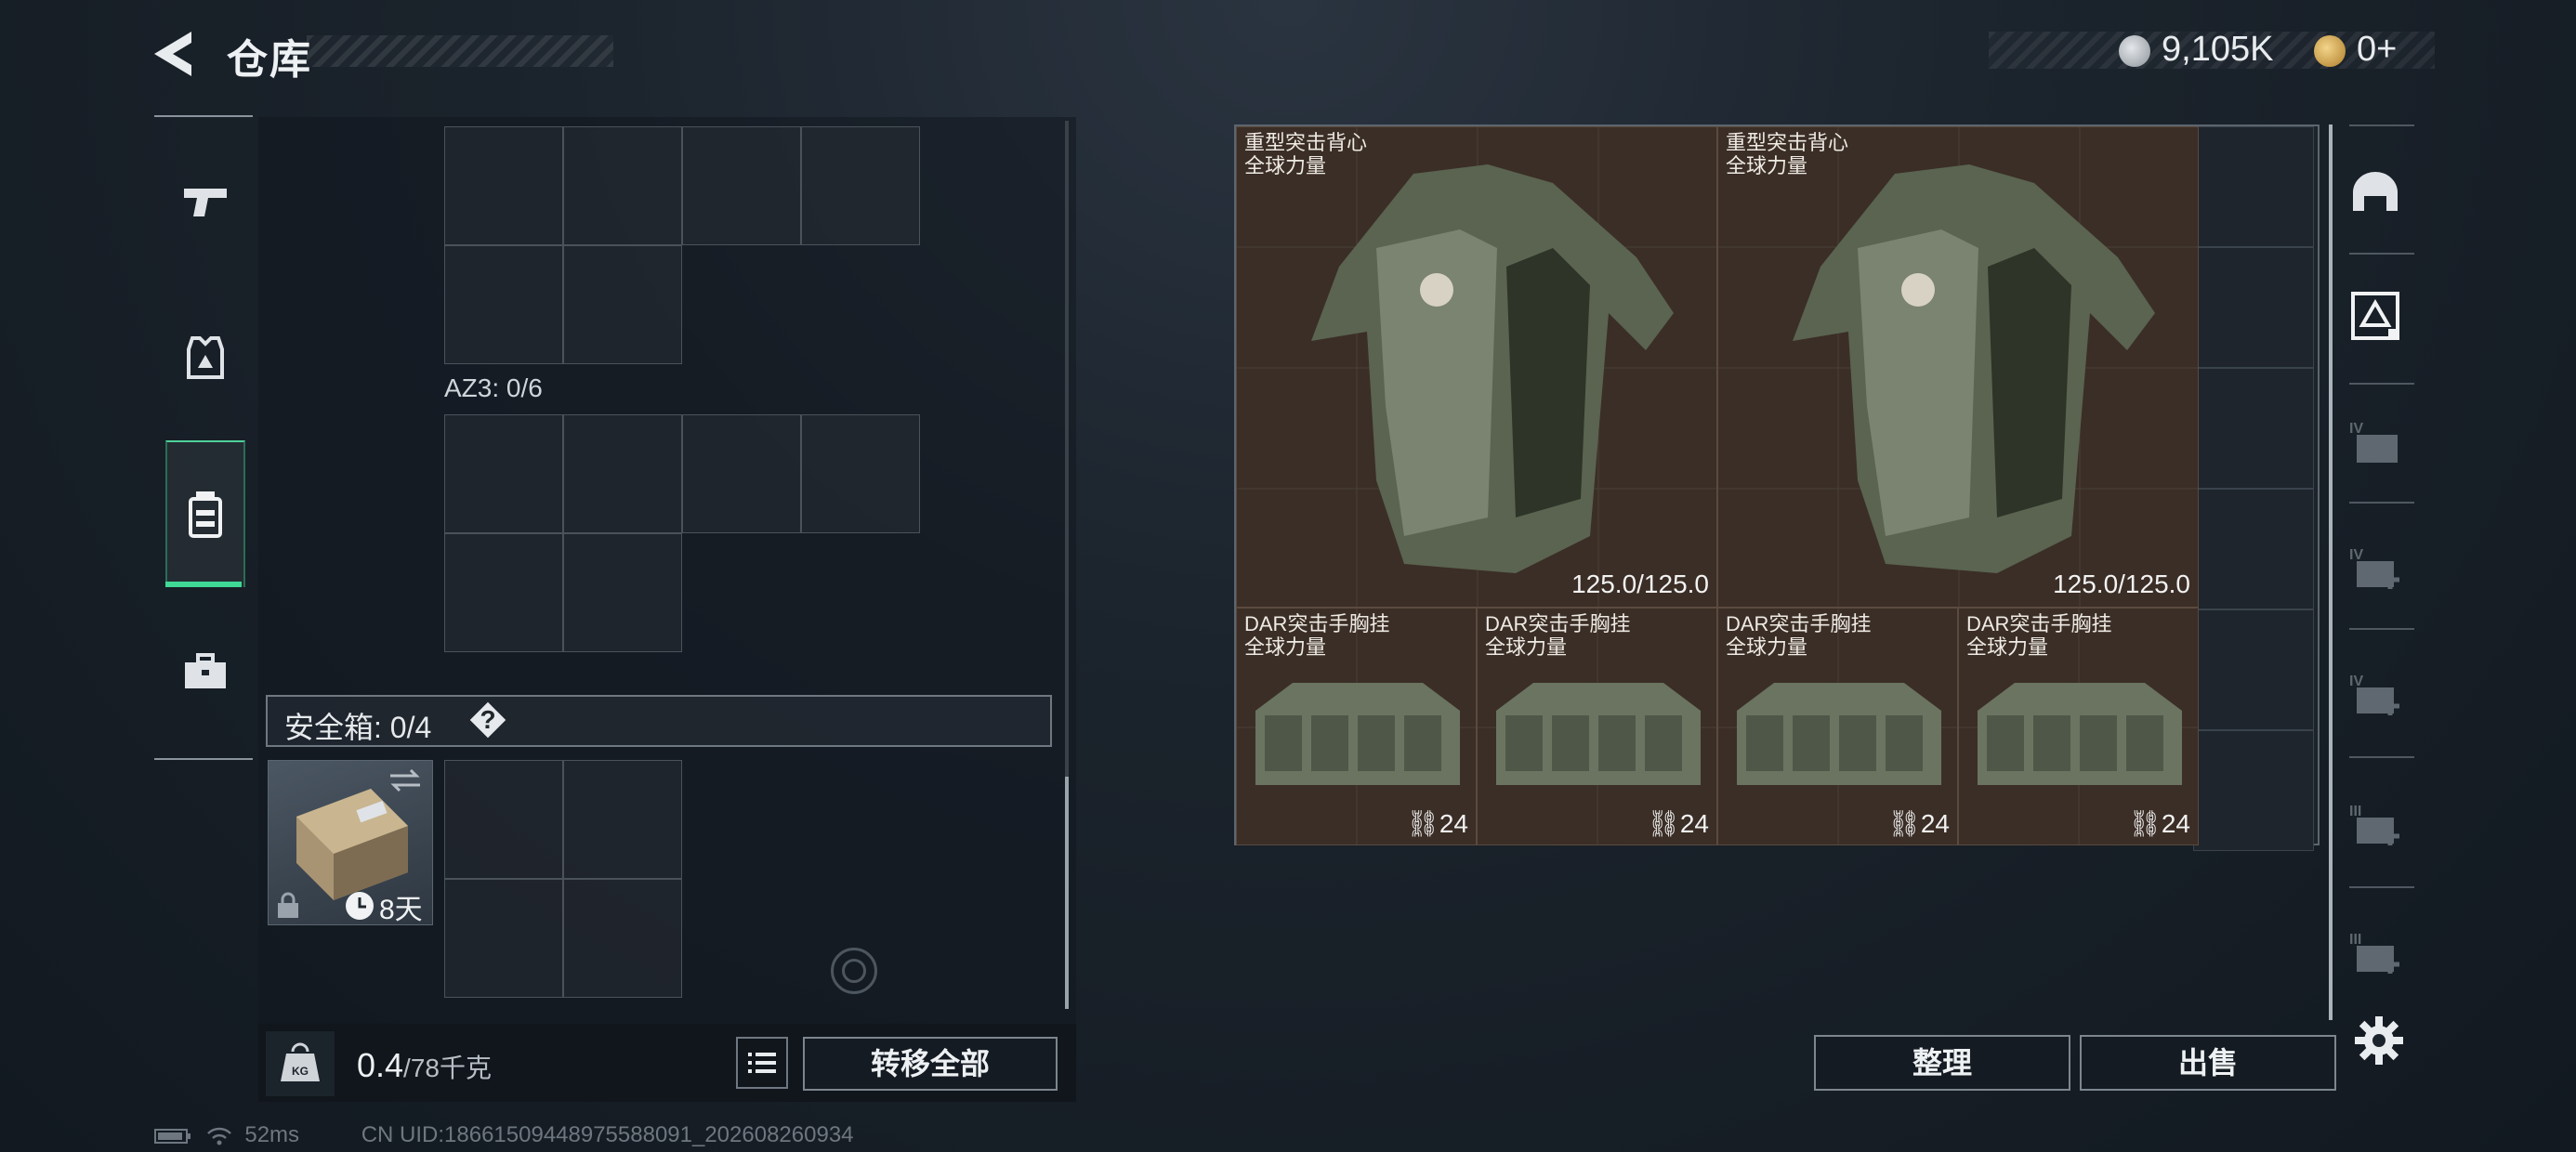  I want to click on loadout-scrollbar-thumb, so click(1067, 893).